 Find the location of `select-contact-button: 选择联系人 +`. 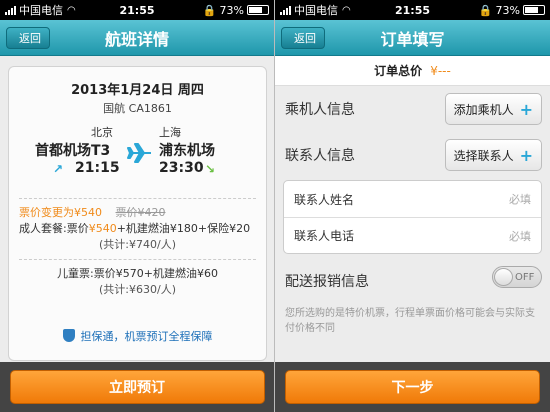

select-contact-button: 选择联系人 + is located at coordinates (493, 155).